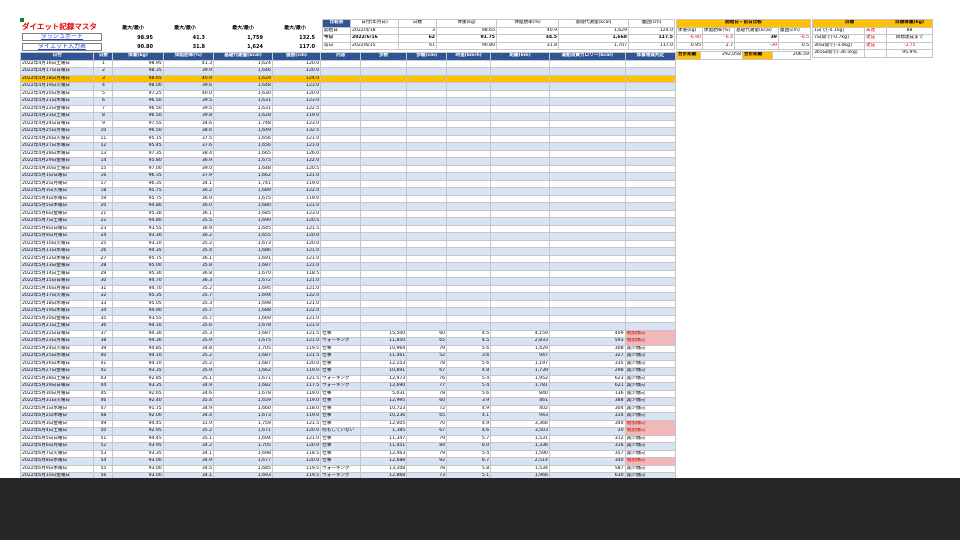 The height and width of the screenshot is (540, 960). Describe the element at coordinates (243, 56) in the screenshot. I see `column-header: 基礎代謝量(kcal)` at that location.